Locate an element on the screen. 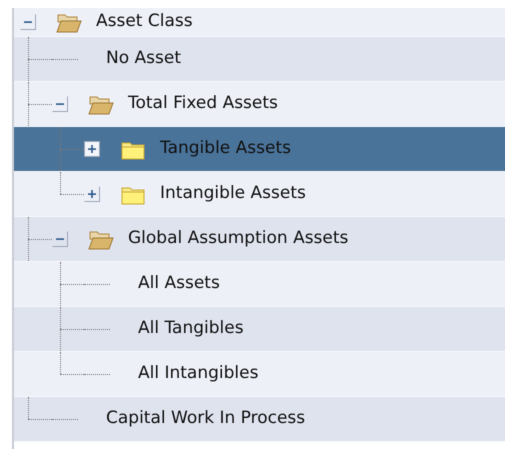 The width and height of the screenshot is (505, 449). tree-item-label: Intangible Assets is located at coordinates (233, 194).